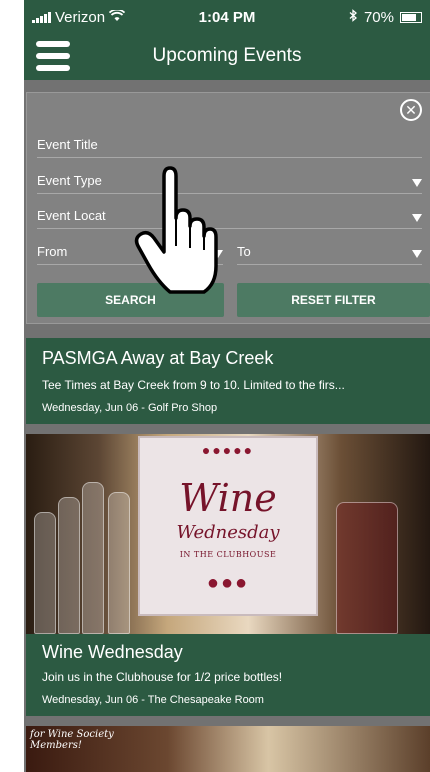  What do you see at coordinates (411, 110) in the screenshot?
I see `close-icon: ✕` at bounding box center [411, 110].